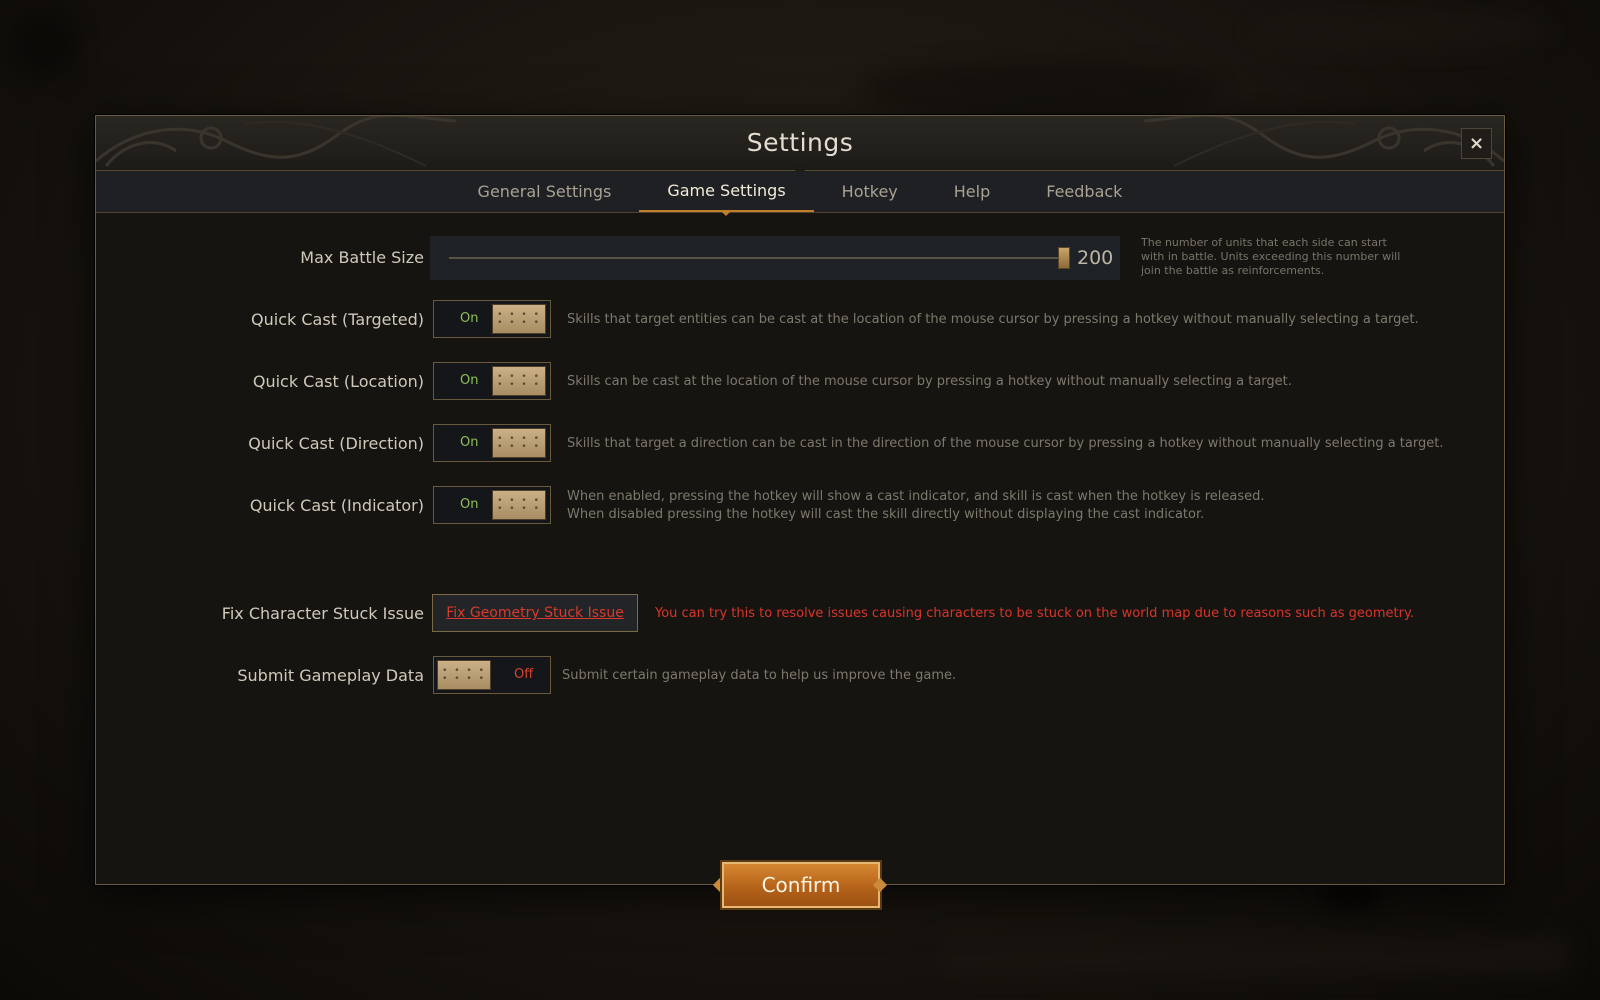 Image resolution: width=1600 pixels, height=1000 pixels. I want to click on slider-value: 200, so click(1095, 258).